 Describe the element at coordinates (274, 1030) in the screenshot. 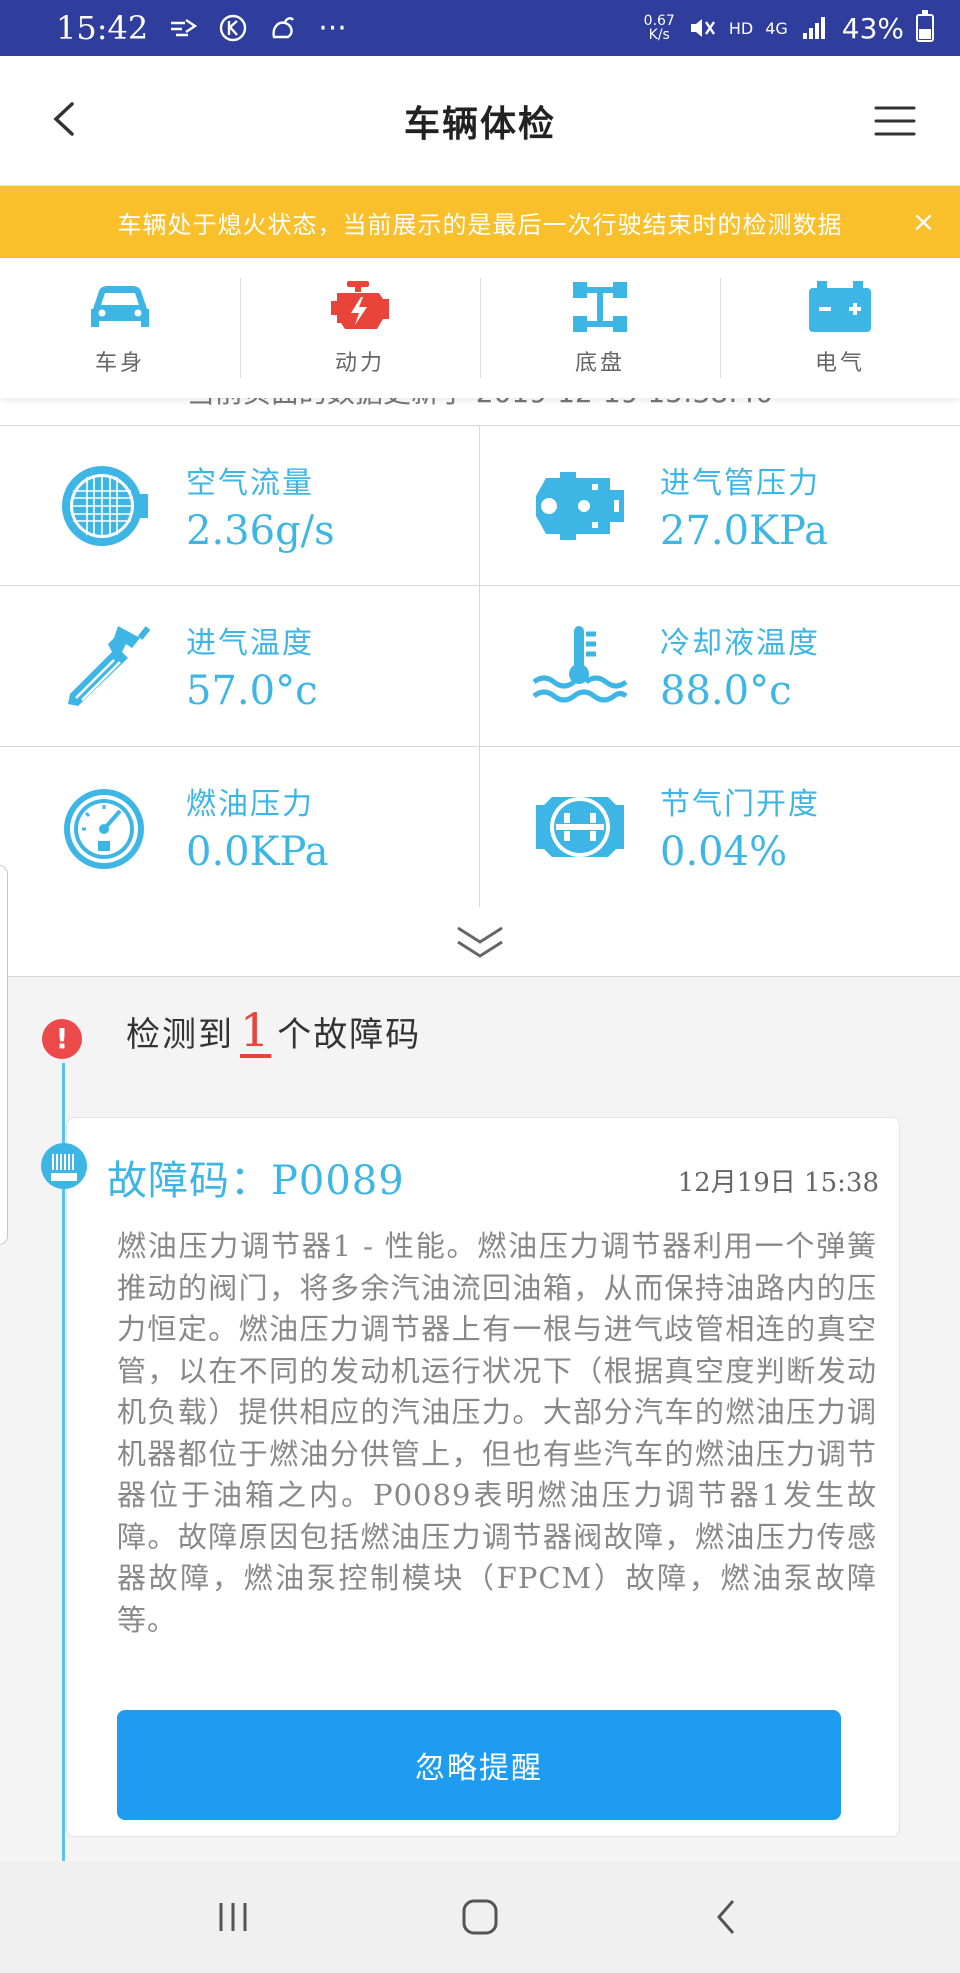

I see `fault-count-title: 检测到 1 个故障码` at that location.